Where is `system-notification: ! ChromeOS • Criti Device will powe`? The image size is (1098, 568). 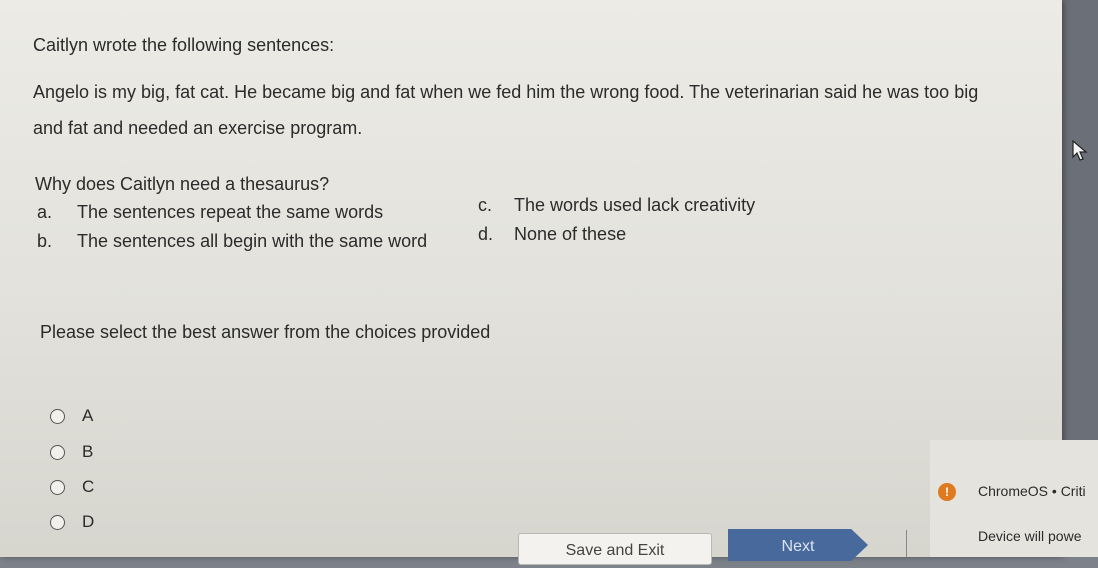 system-notification: ! ChromeOS • Criti Device will powe is located at coordinates (1014, 498).